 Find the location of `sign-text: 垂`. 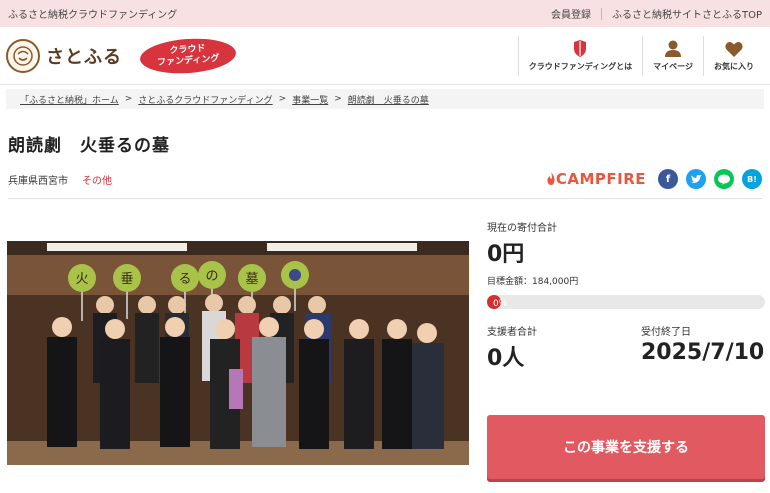

sign-text: 垂 is located at coordinates (126, 279).